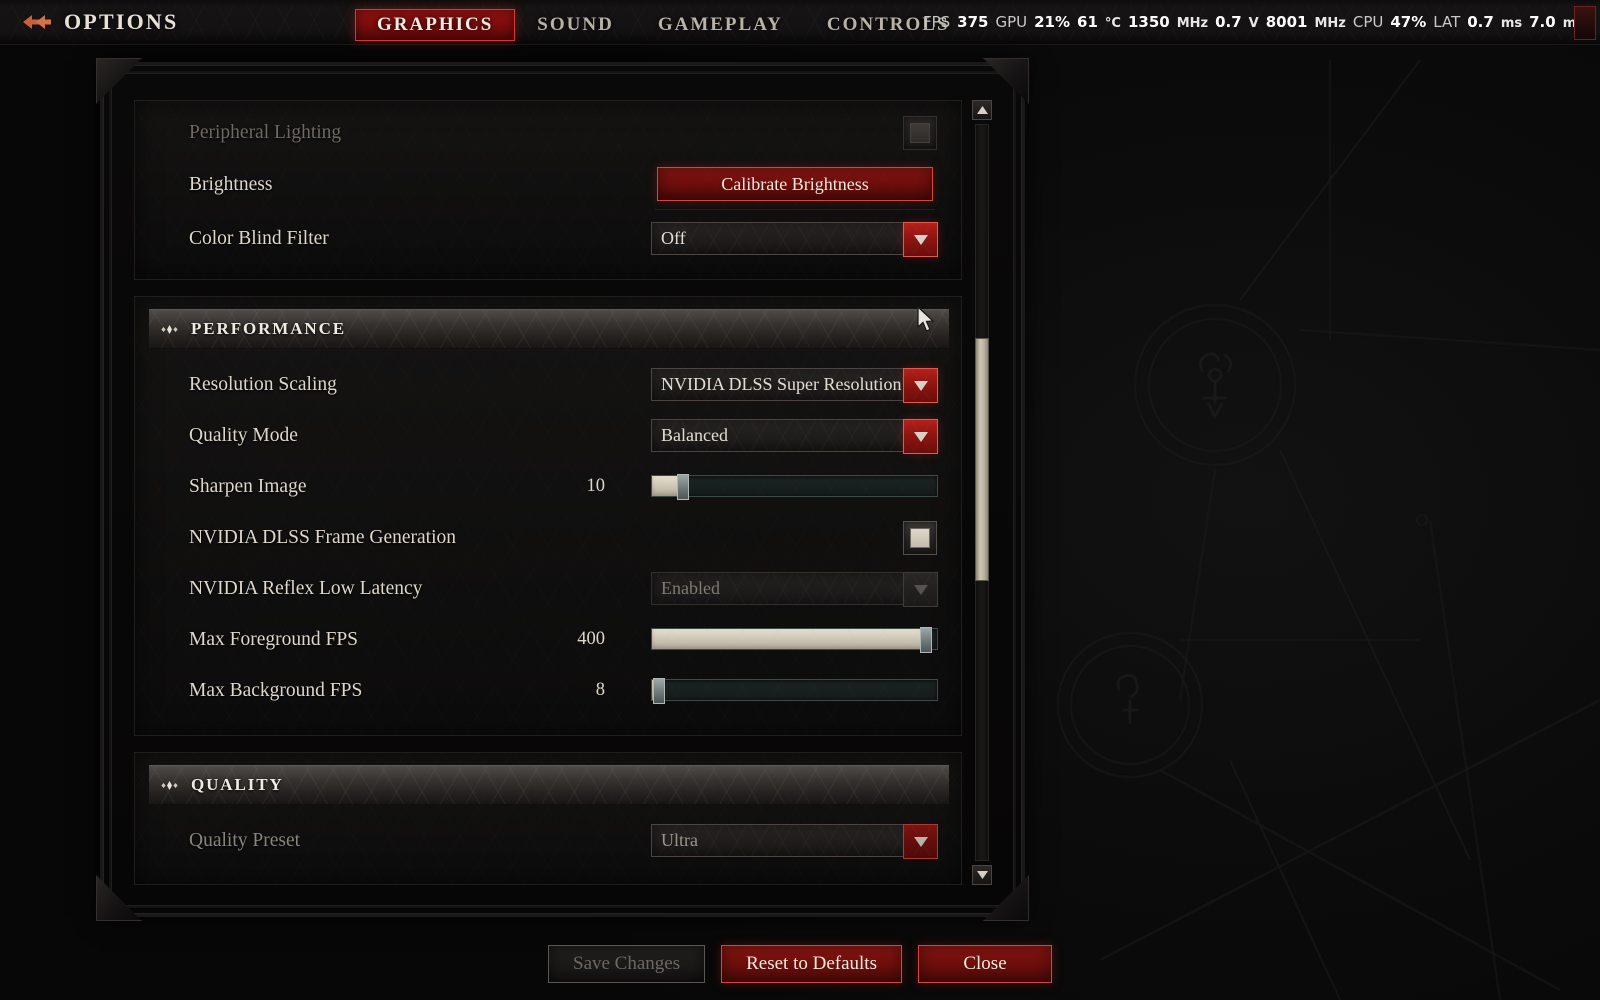  I want to click on checkbox-dlss-frame-generation, so click(920, 538).